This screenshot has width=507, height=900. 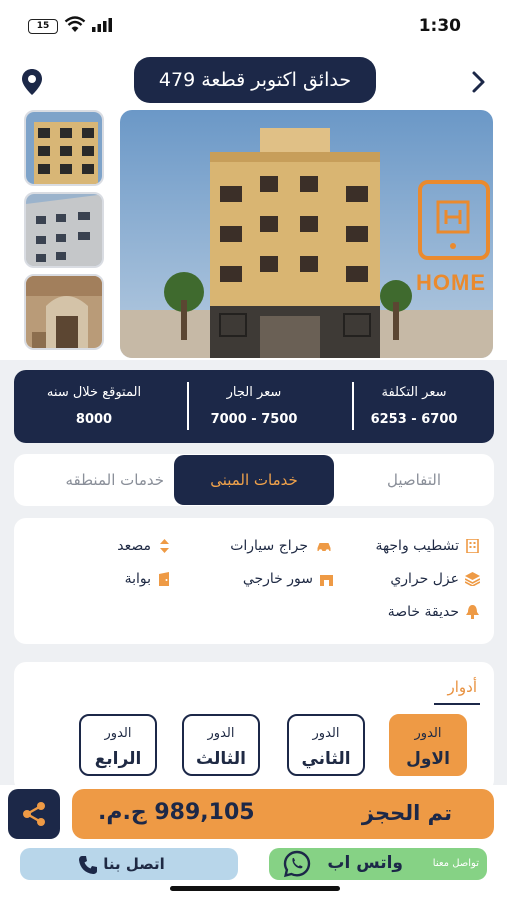 I want to click on floor-button-2: الدور الثاني, so click(x=326, y=745).